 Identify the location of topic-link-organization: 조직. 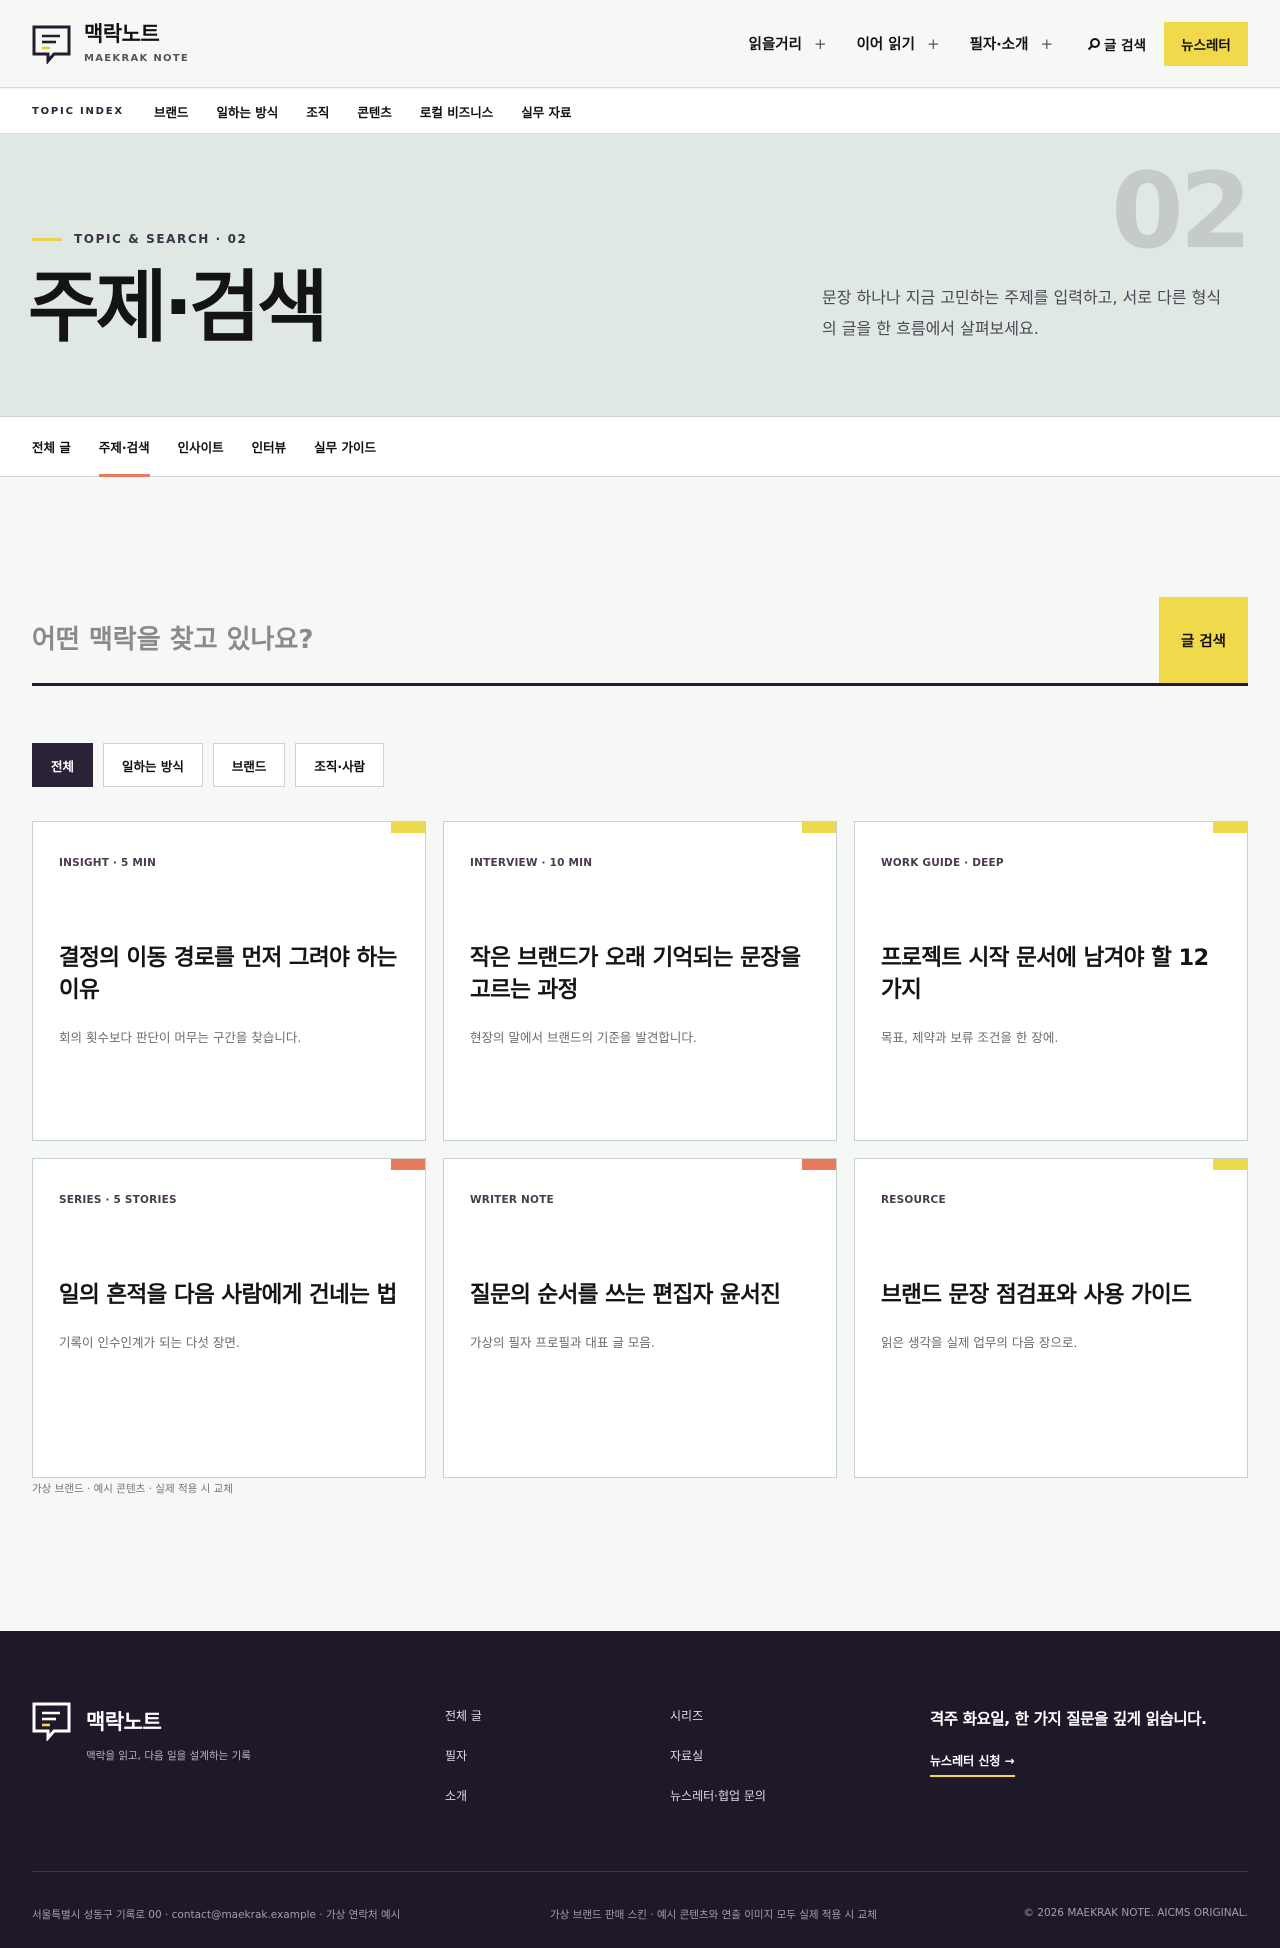
(317, 111).